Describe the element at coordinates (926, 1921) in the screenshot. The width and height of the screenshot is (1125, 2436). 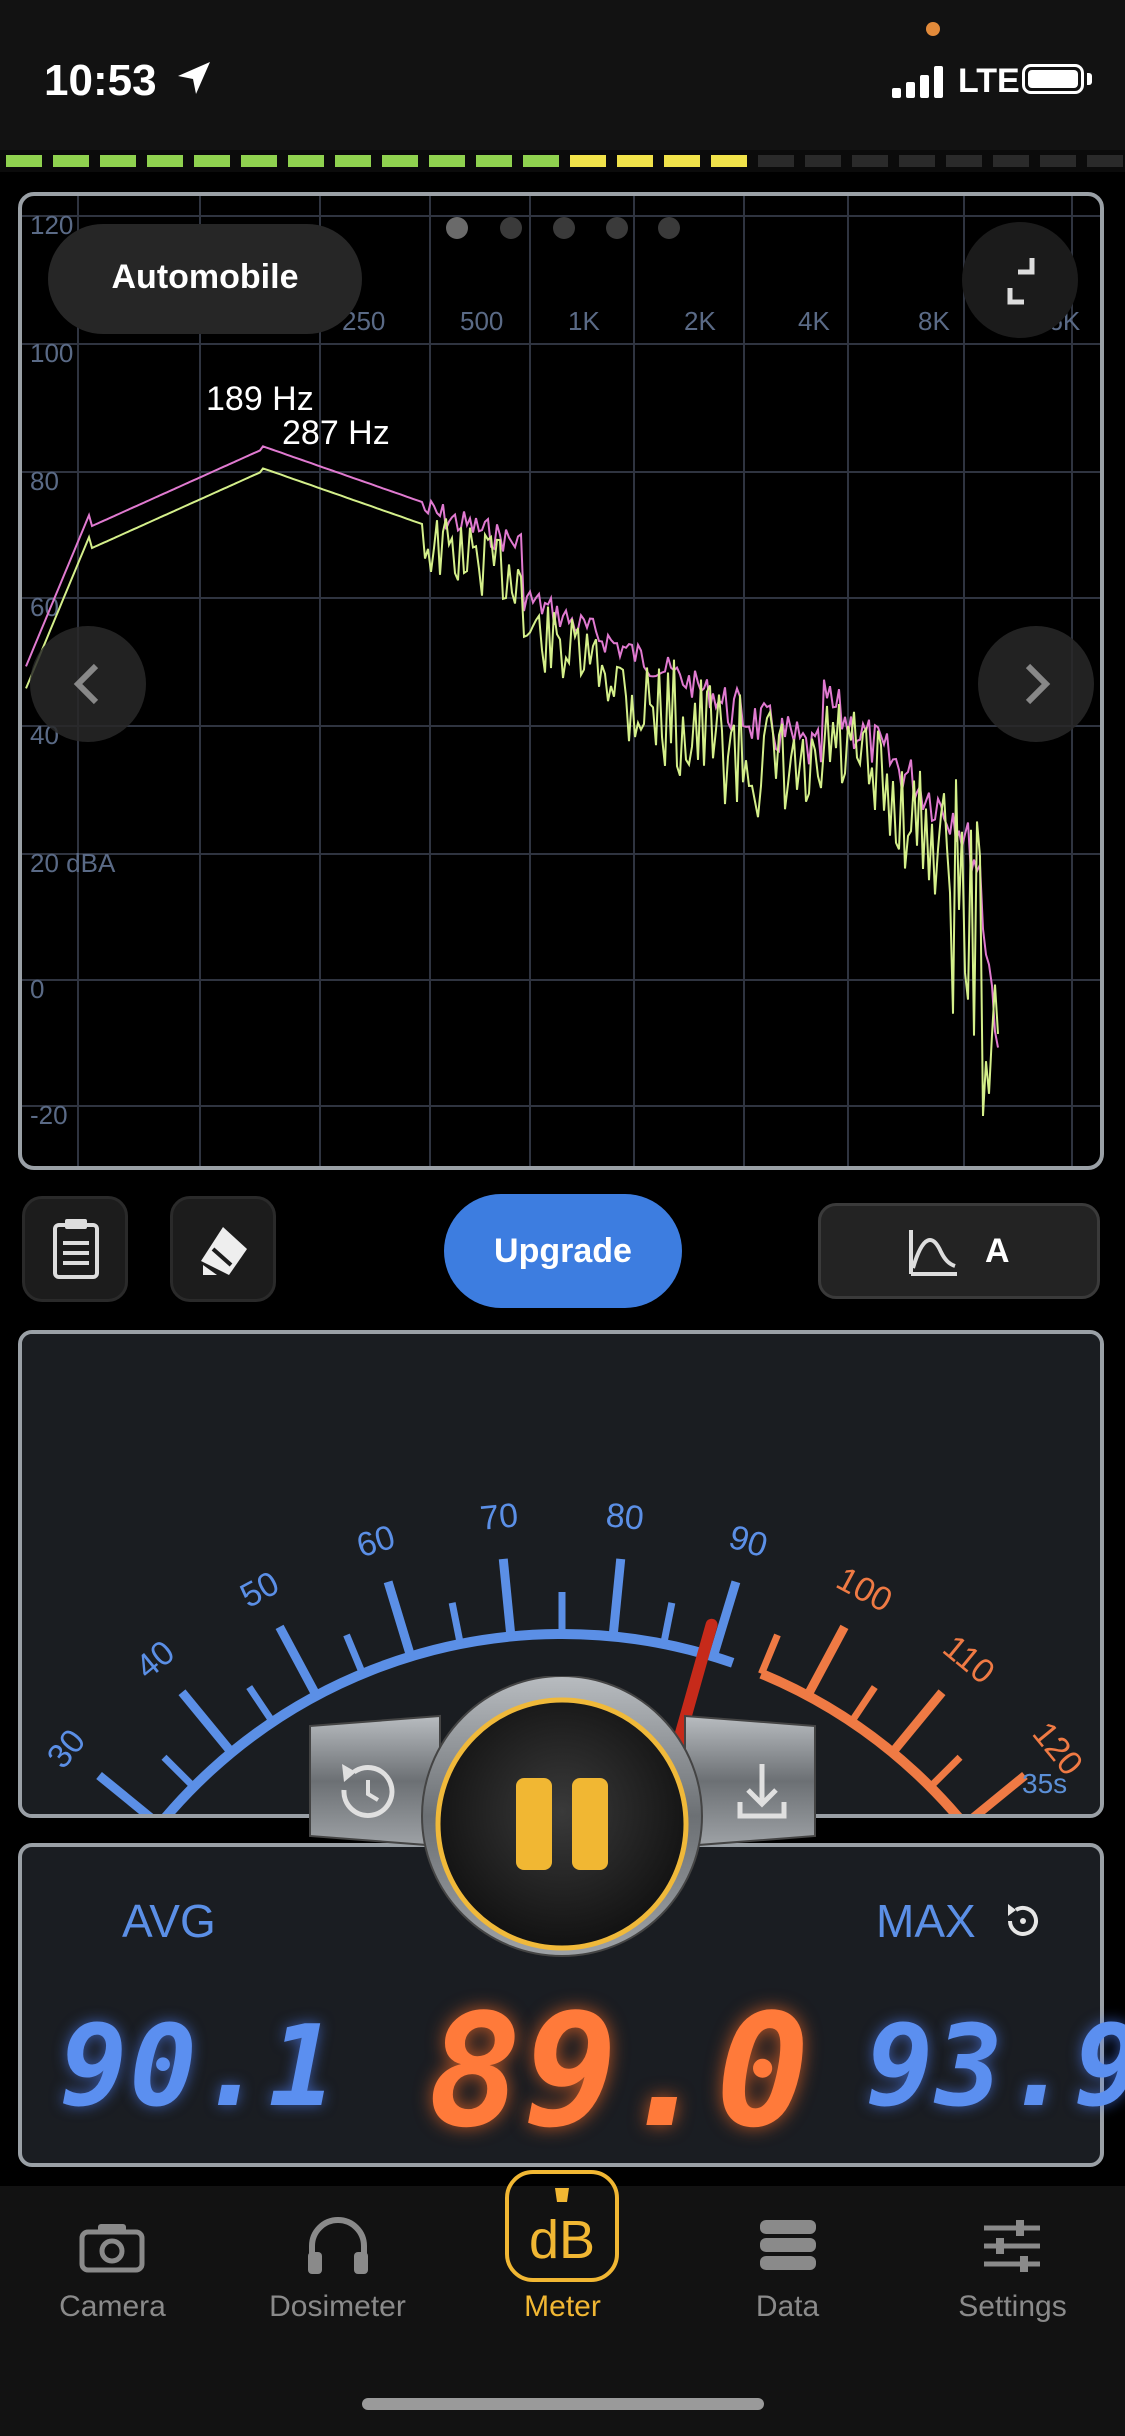
I see `max-label: MAX` at that location.